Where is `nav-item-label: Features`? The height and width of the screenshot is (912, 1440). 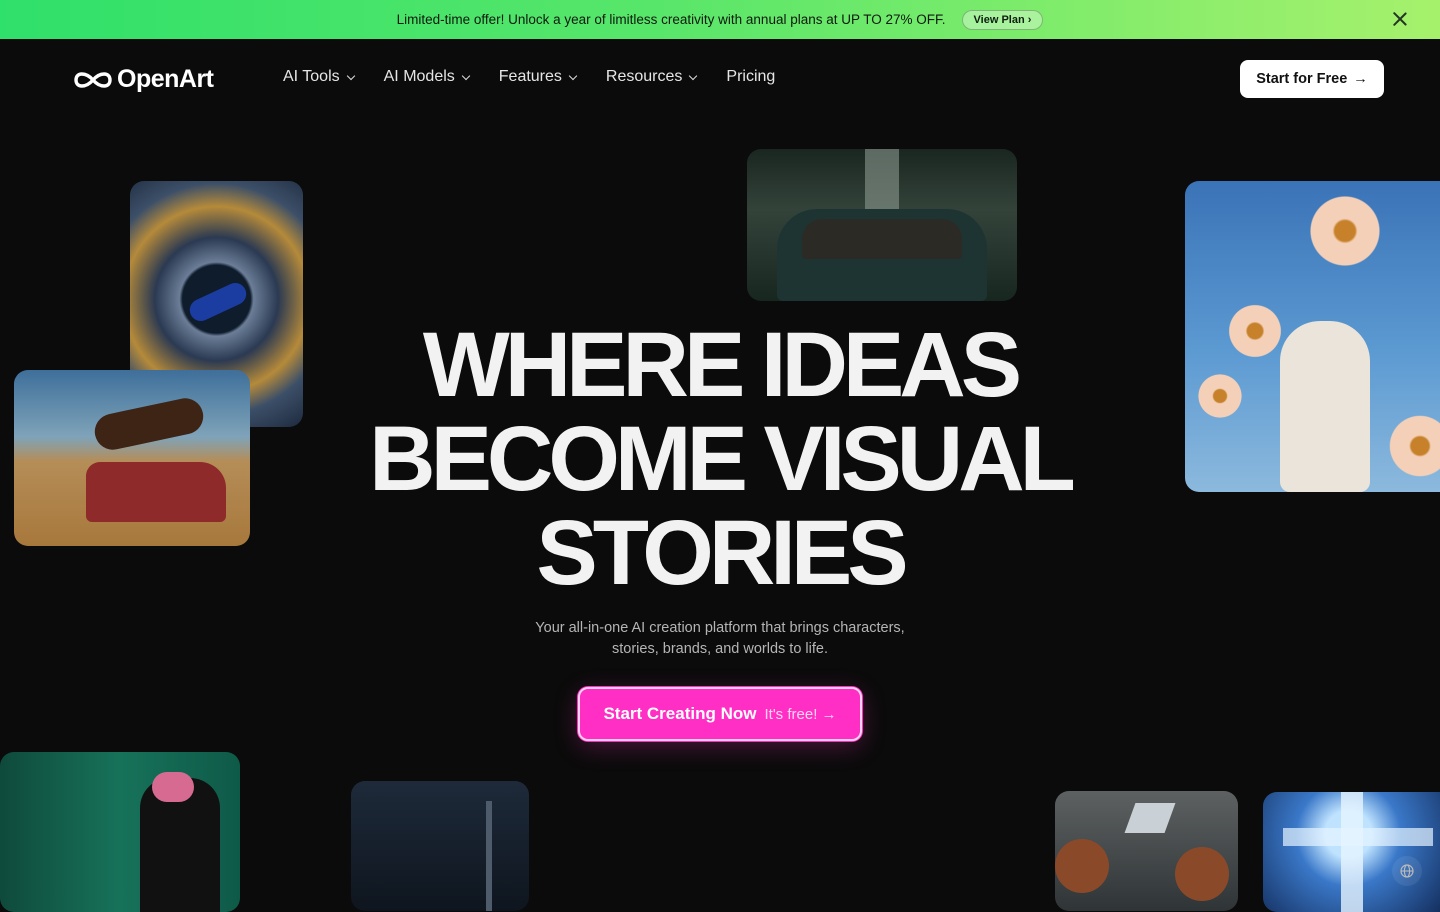
nav-item-label: Features is located at coordinates (530, 76).